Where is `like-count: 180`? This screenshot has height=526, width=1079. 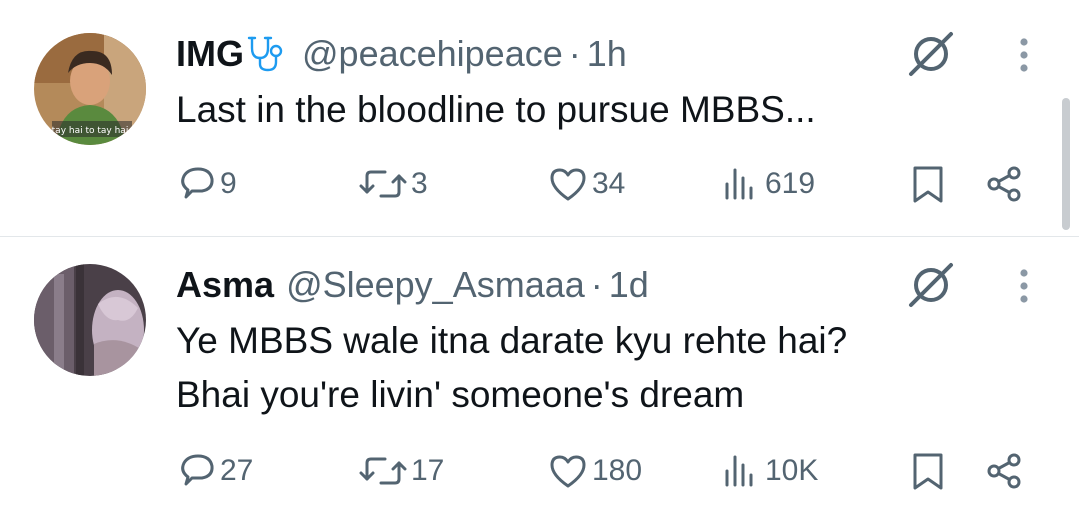
like-count: 180 is located at coordinates (617, 470).